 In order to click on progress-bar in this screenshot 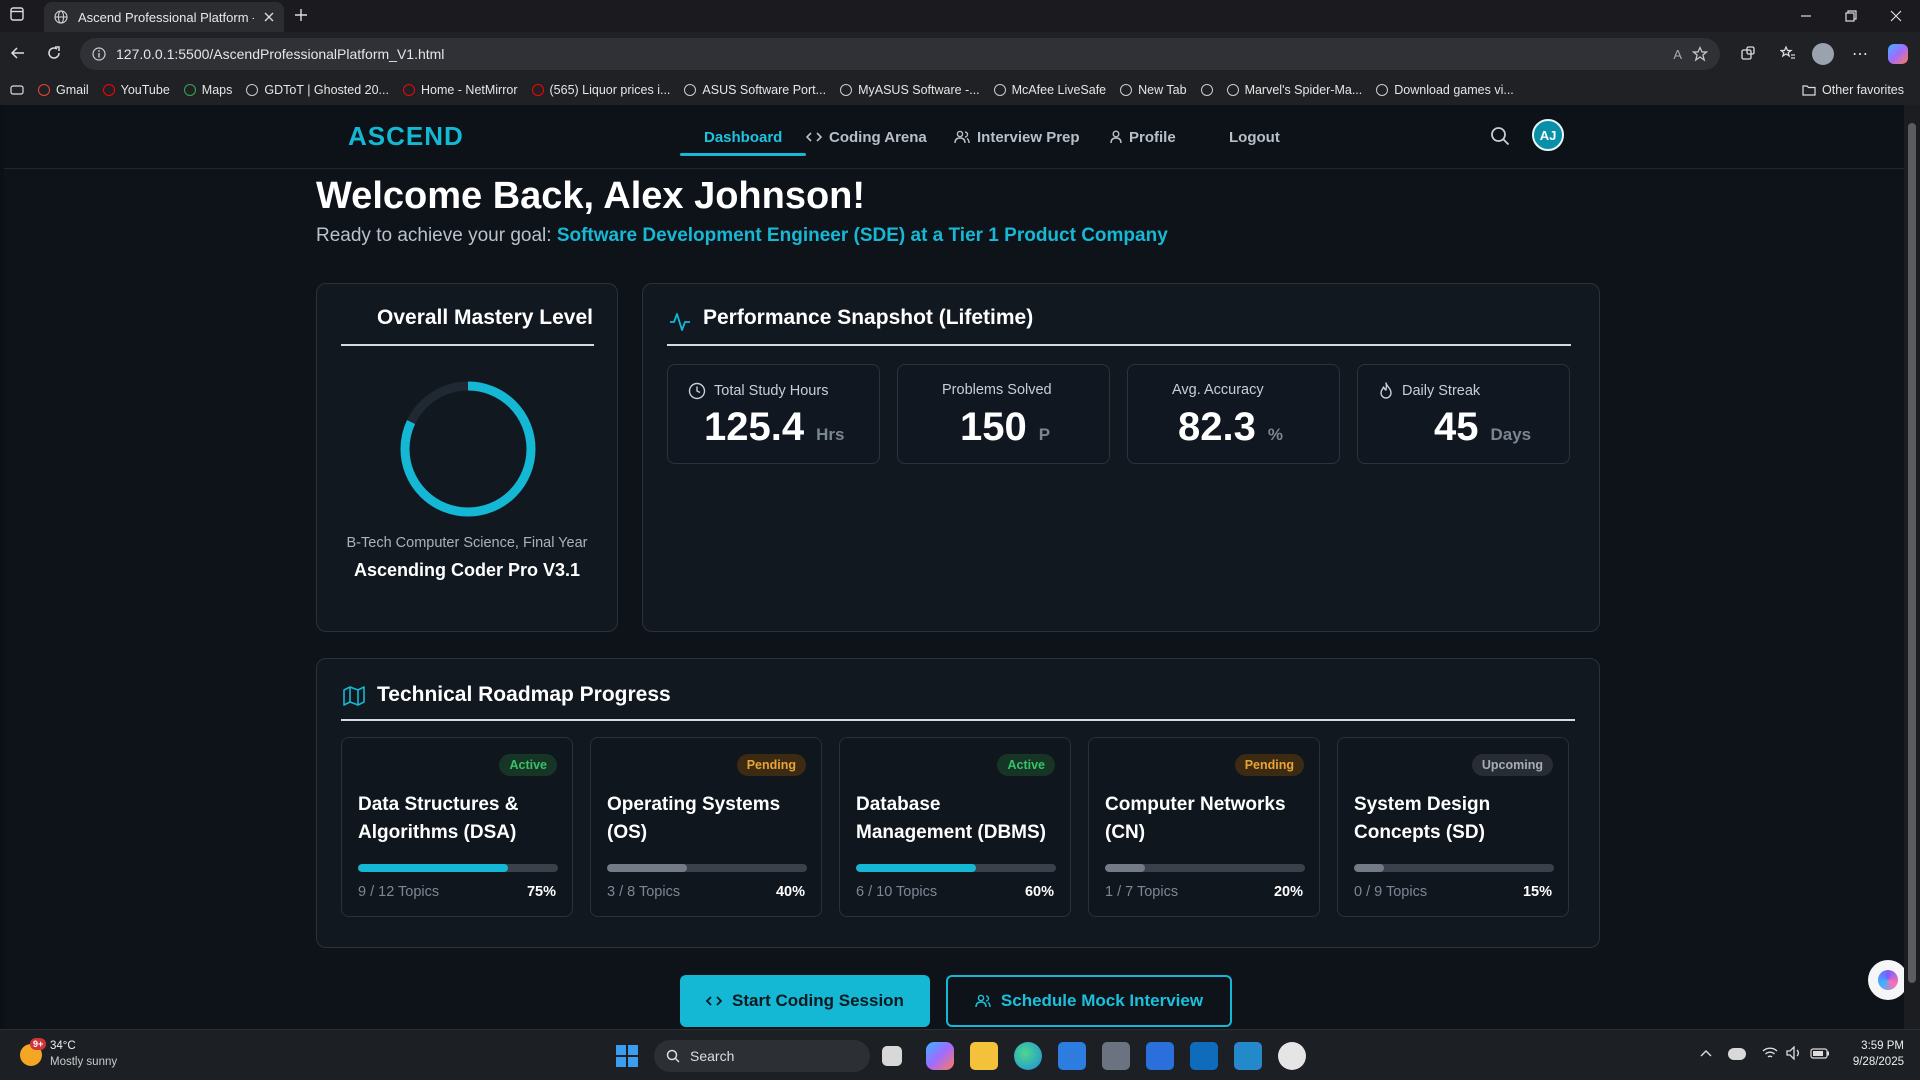, I will do `click(1454, 868)`.